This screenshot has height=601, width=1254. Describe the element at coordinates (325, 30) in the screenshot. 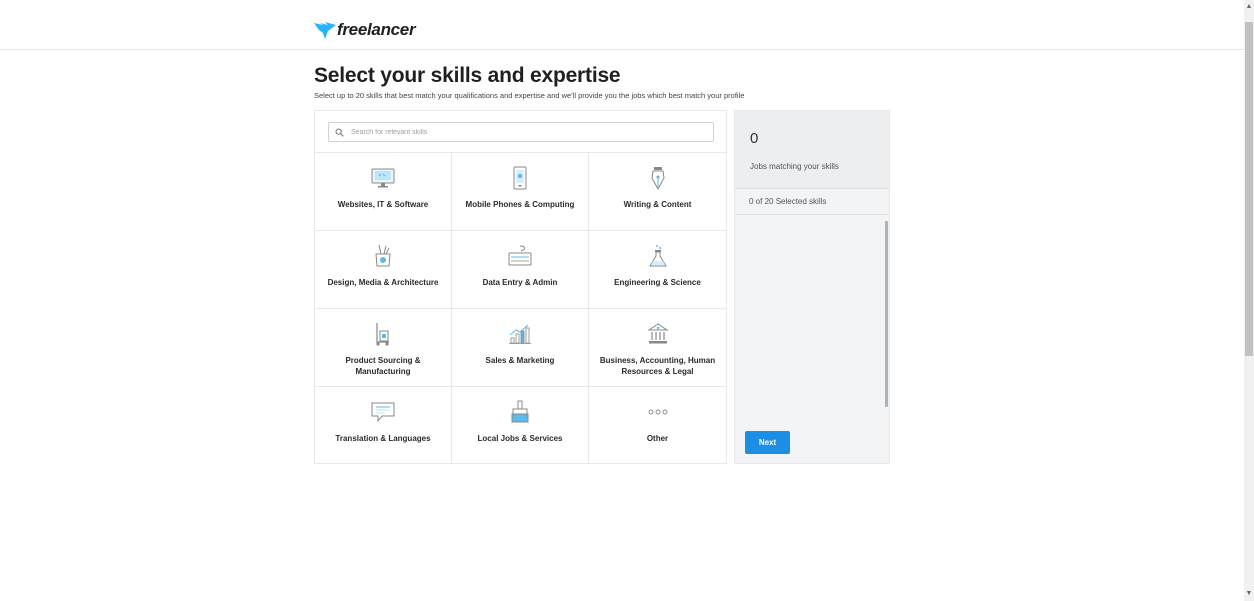

I see `bird-logo-icon` at that location.